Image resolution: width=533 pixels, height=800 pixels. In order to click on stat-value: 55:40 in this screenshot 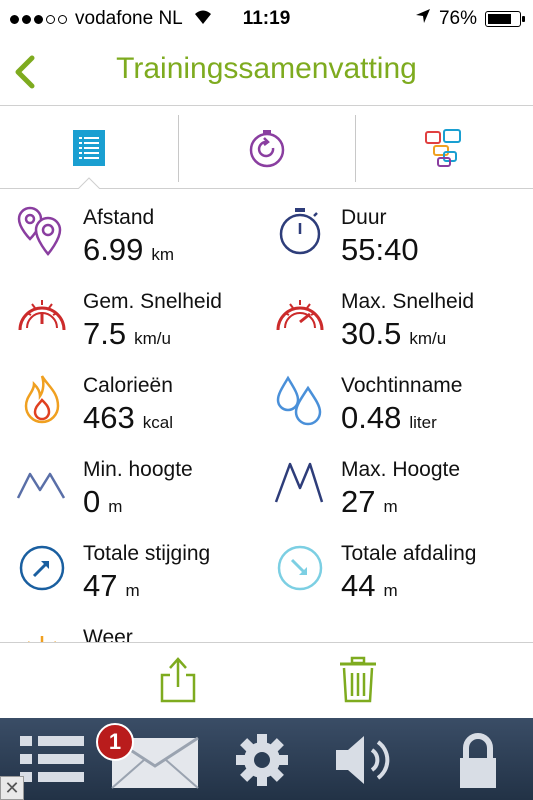, I will do `click(380, 249)`.